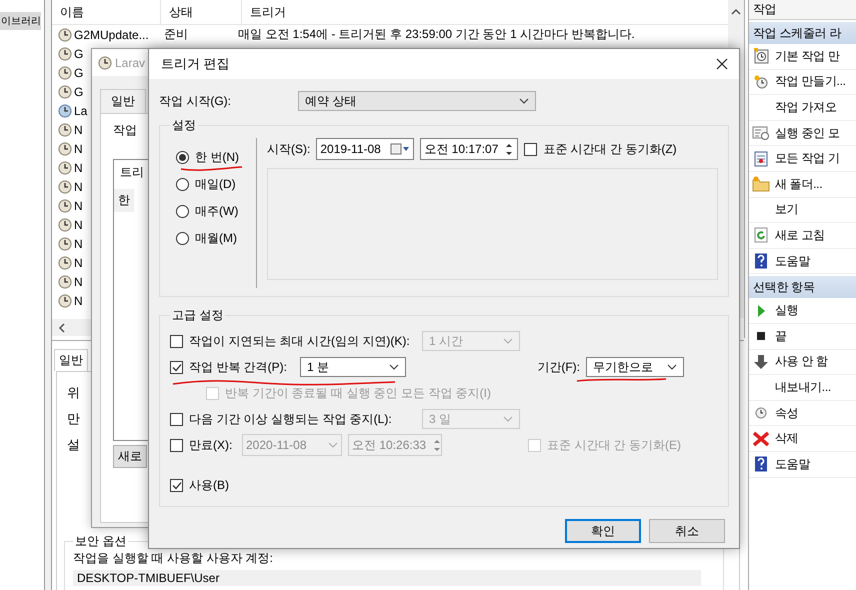 This screenshot has height=590, width=856. I want to click on begin-dropdown: 예약 상태, so click(417, 101).